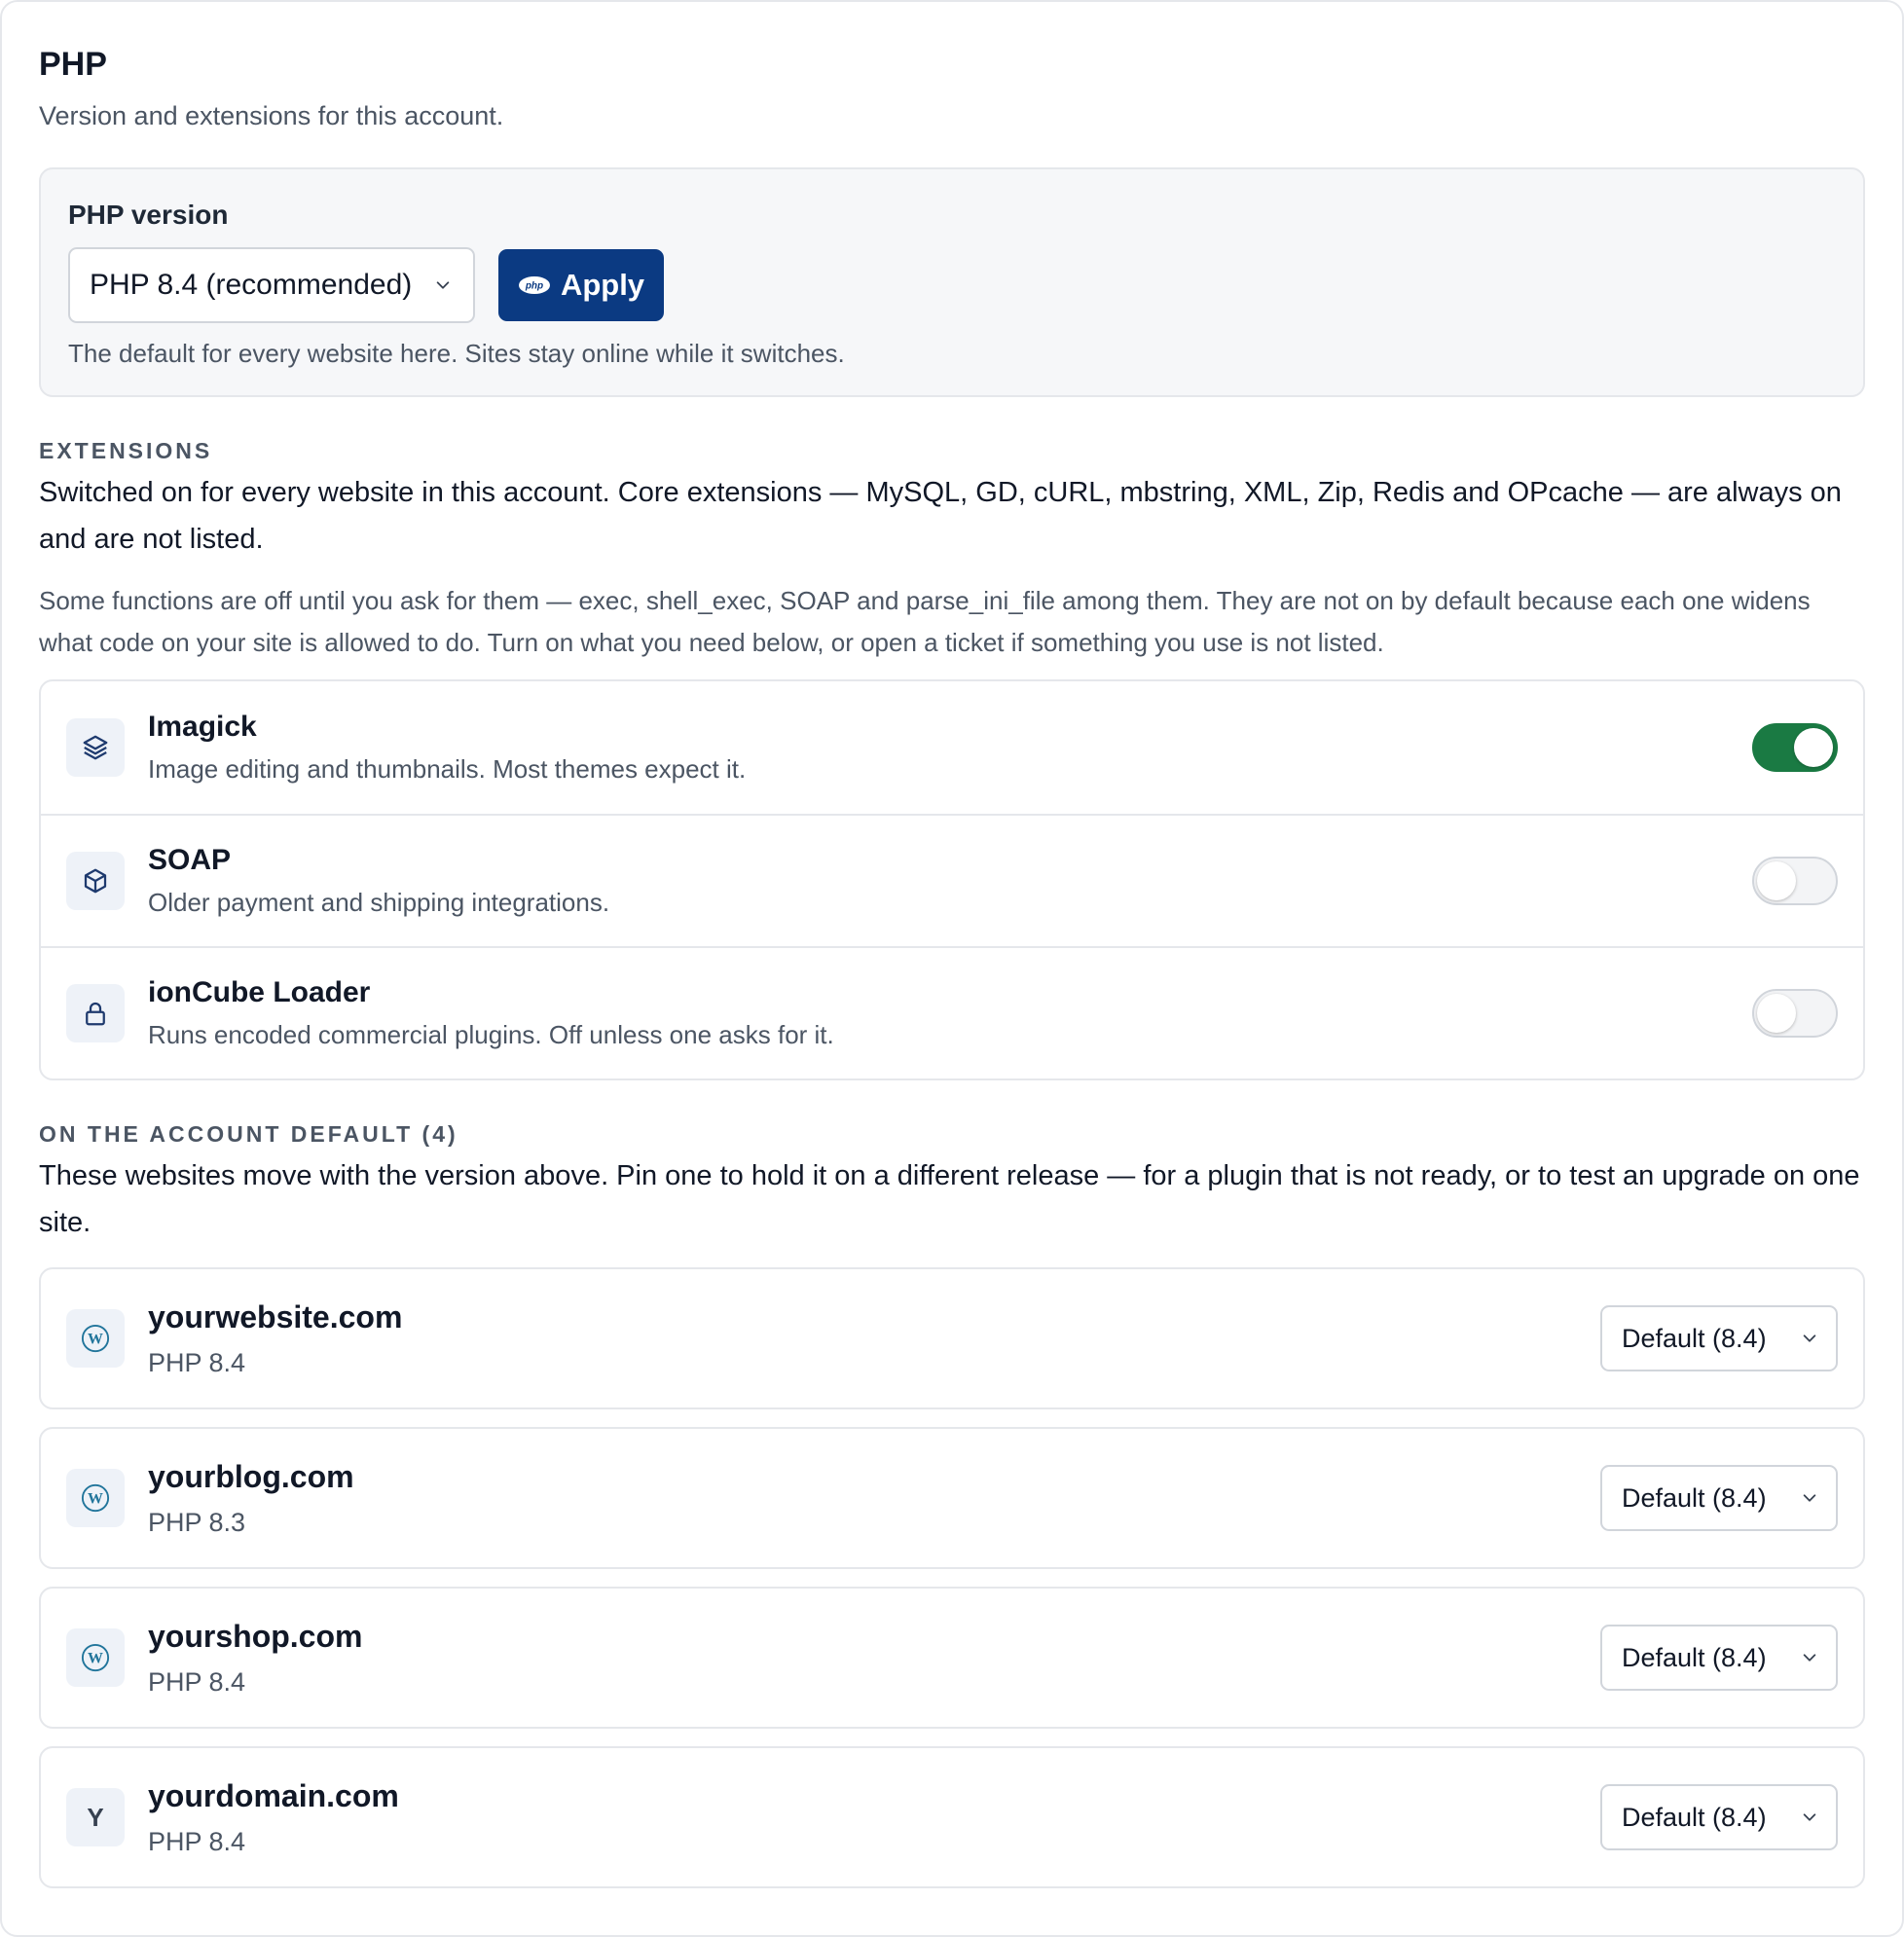 This screenshot has width=1904, height=1937. Describe the element at coordinates (874, 1498) in the screenshot. I see `site-text: yourblog.com PHP 8.3` at that location.